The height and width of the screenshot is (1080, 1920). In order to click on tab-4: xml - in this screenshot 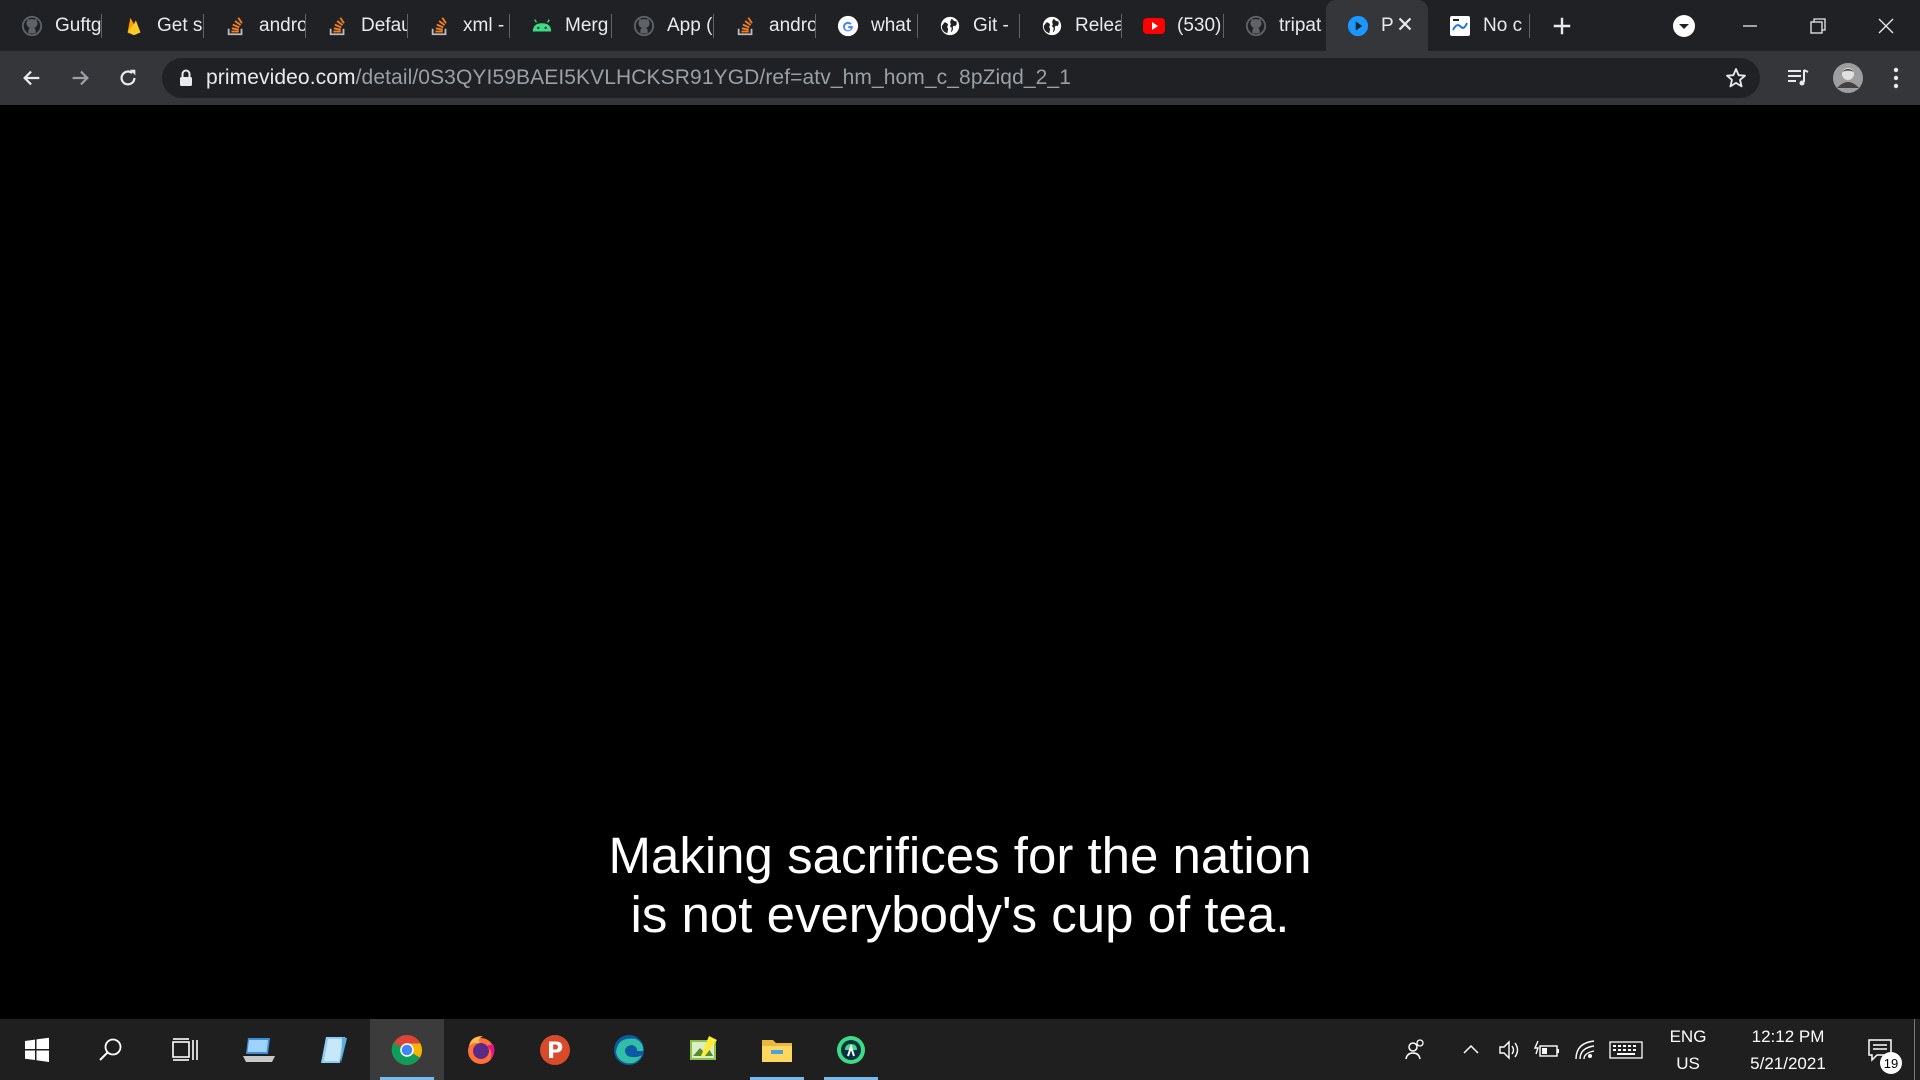, I will do `click(459, 25)`.